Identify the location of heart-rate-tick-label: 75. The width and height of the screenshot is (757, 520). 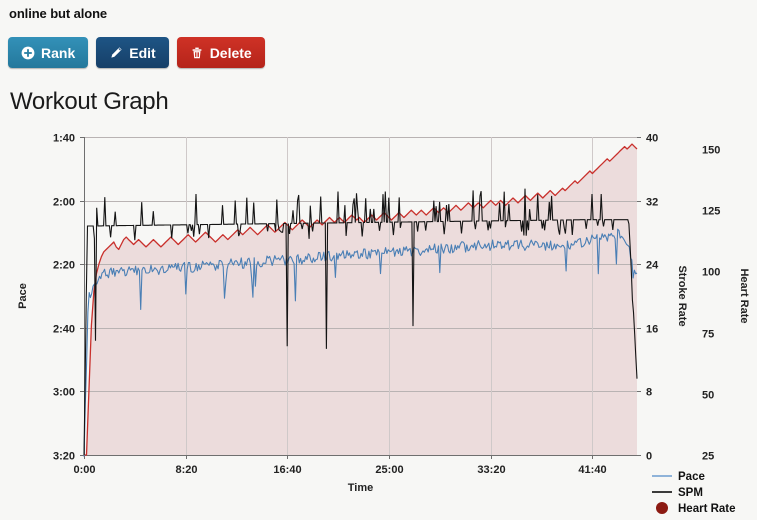
(708, 335).